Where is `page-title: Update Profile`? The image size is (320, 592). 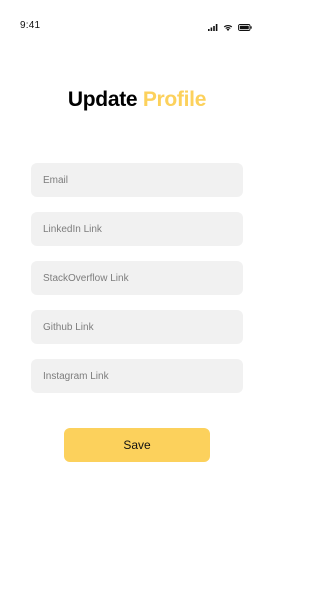
page-title: Update Profile is located at coordinates (137, 100).